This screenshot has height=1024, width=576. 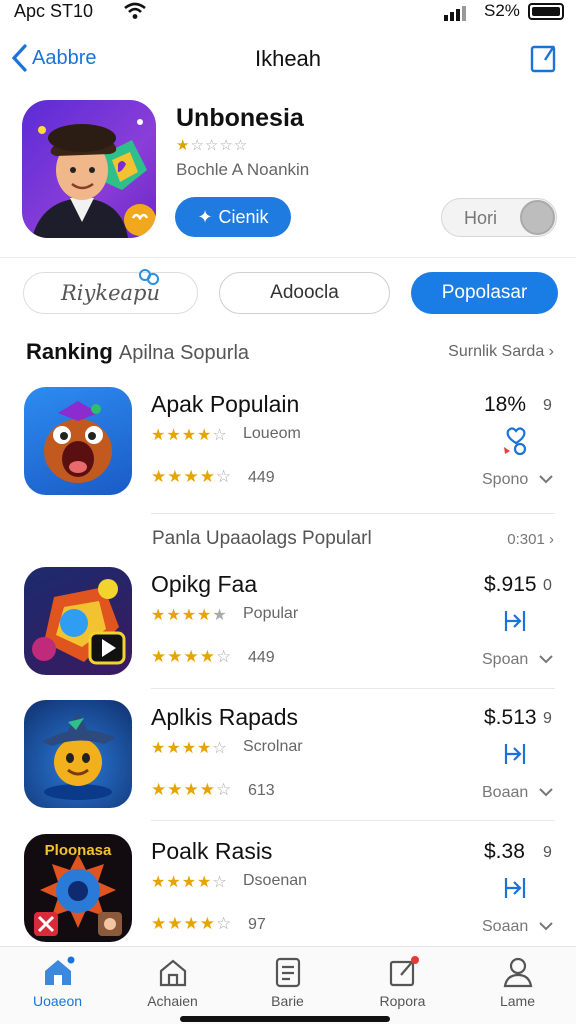 What do you see at coordinates (275, 880) in the screenshot?
I see `app-category: Dsoenan` at bounding box center [275, 880].